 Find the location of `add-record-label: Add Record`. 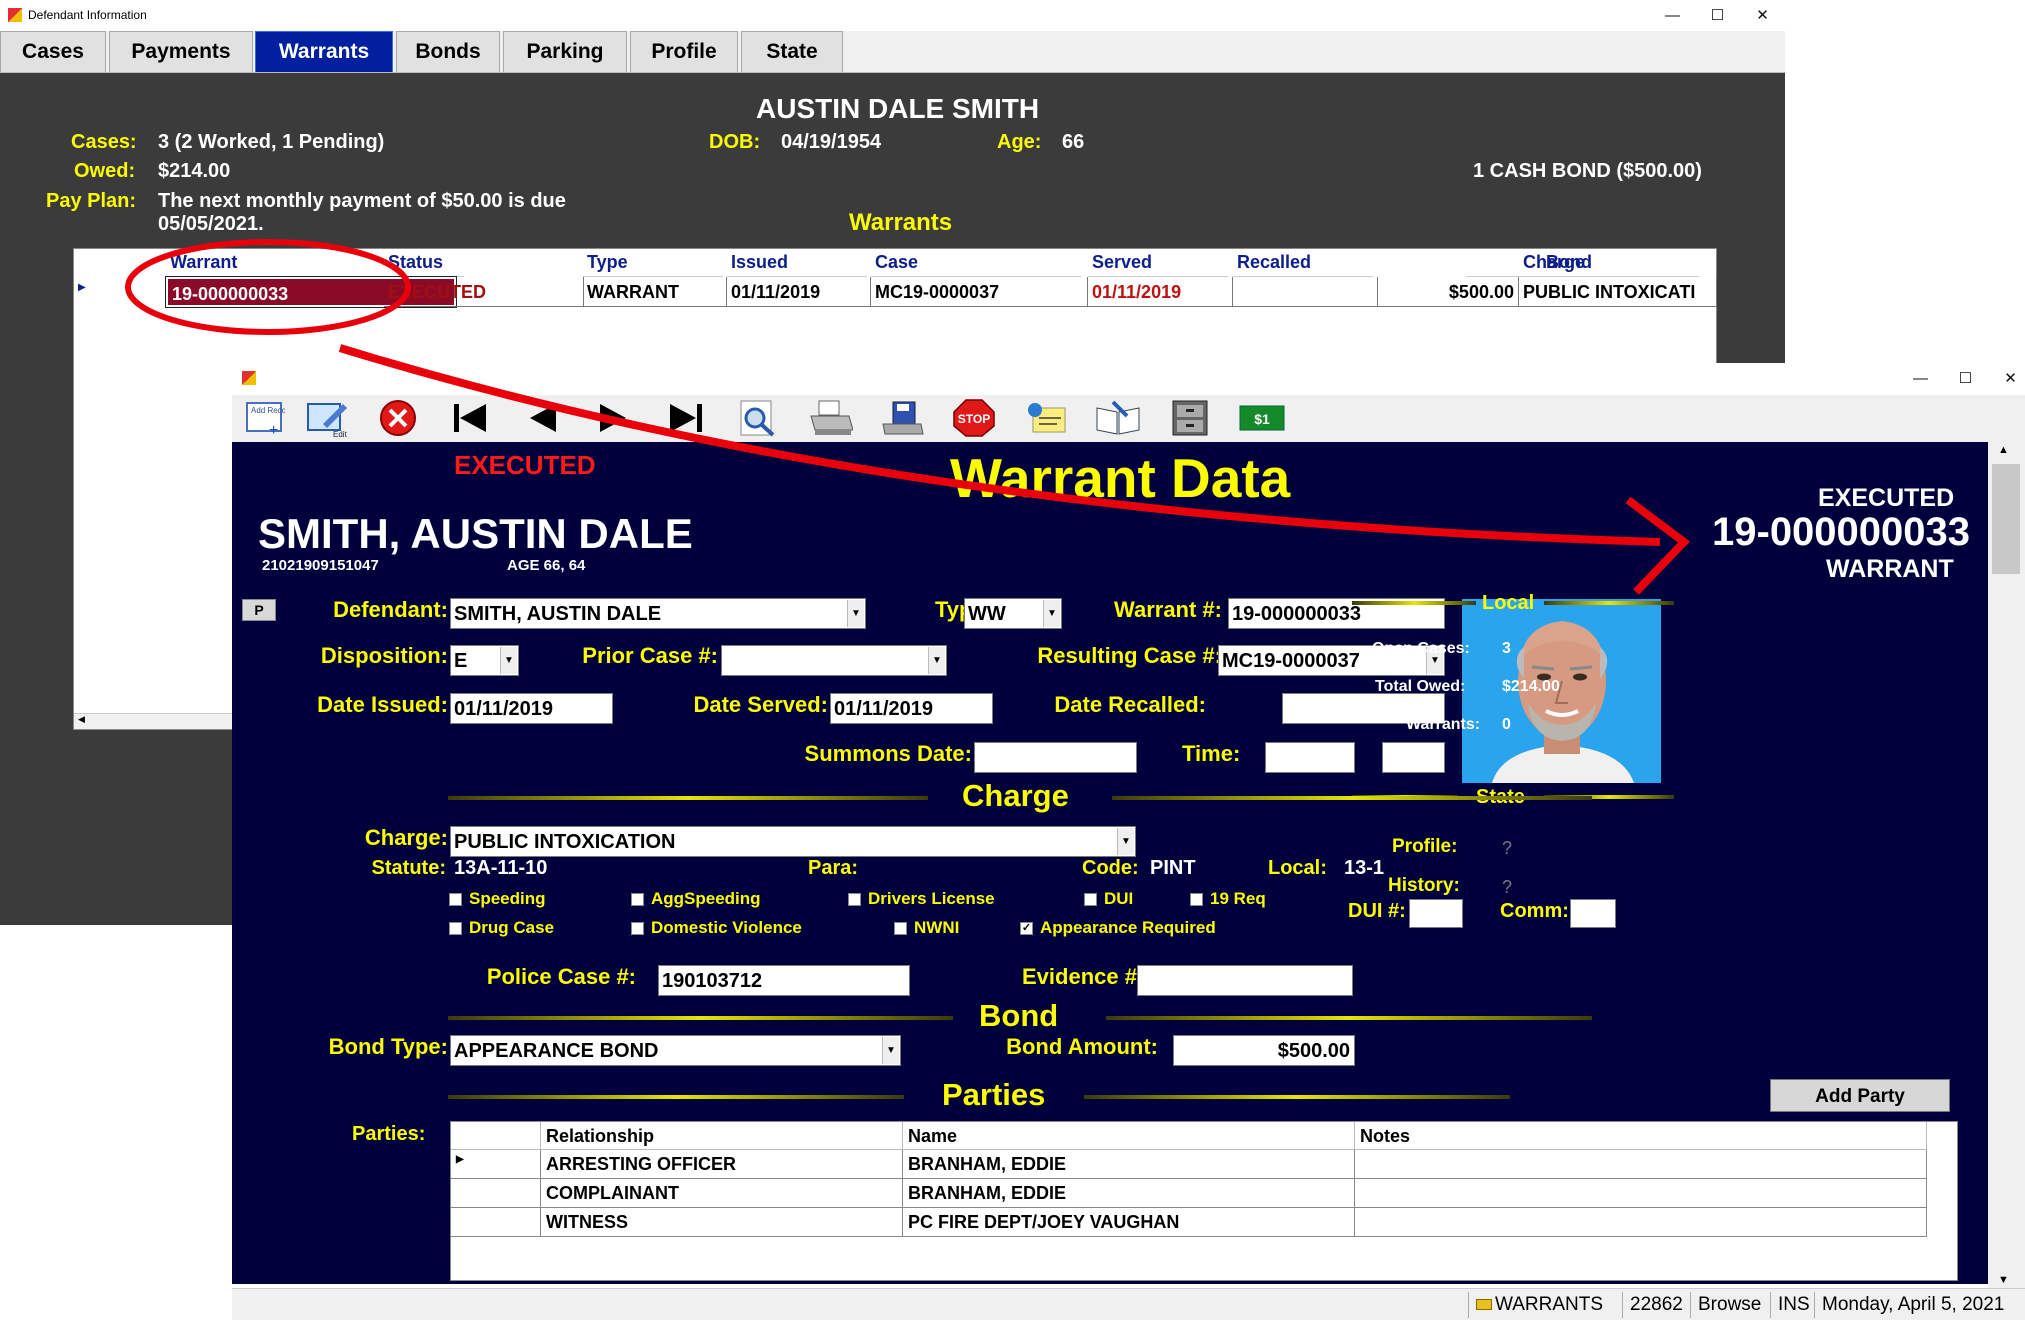

add-record-label: Add Record is located at coordinates (268, 410).